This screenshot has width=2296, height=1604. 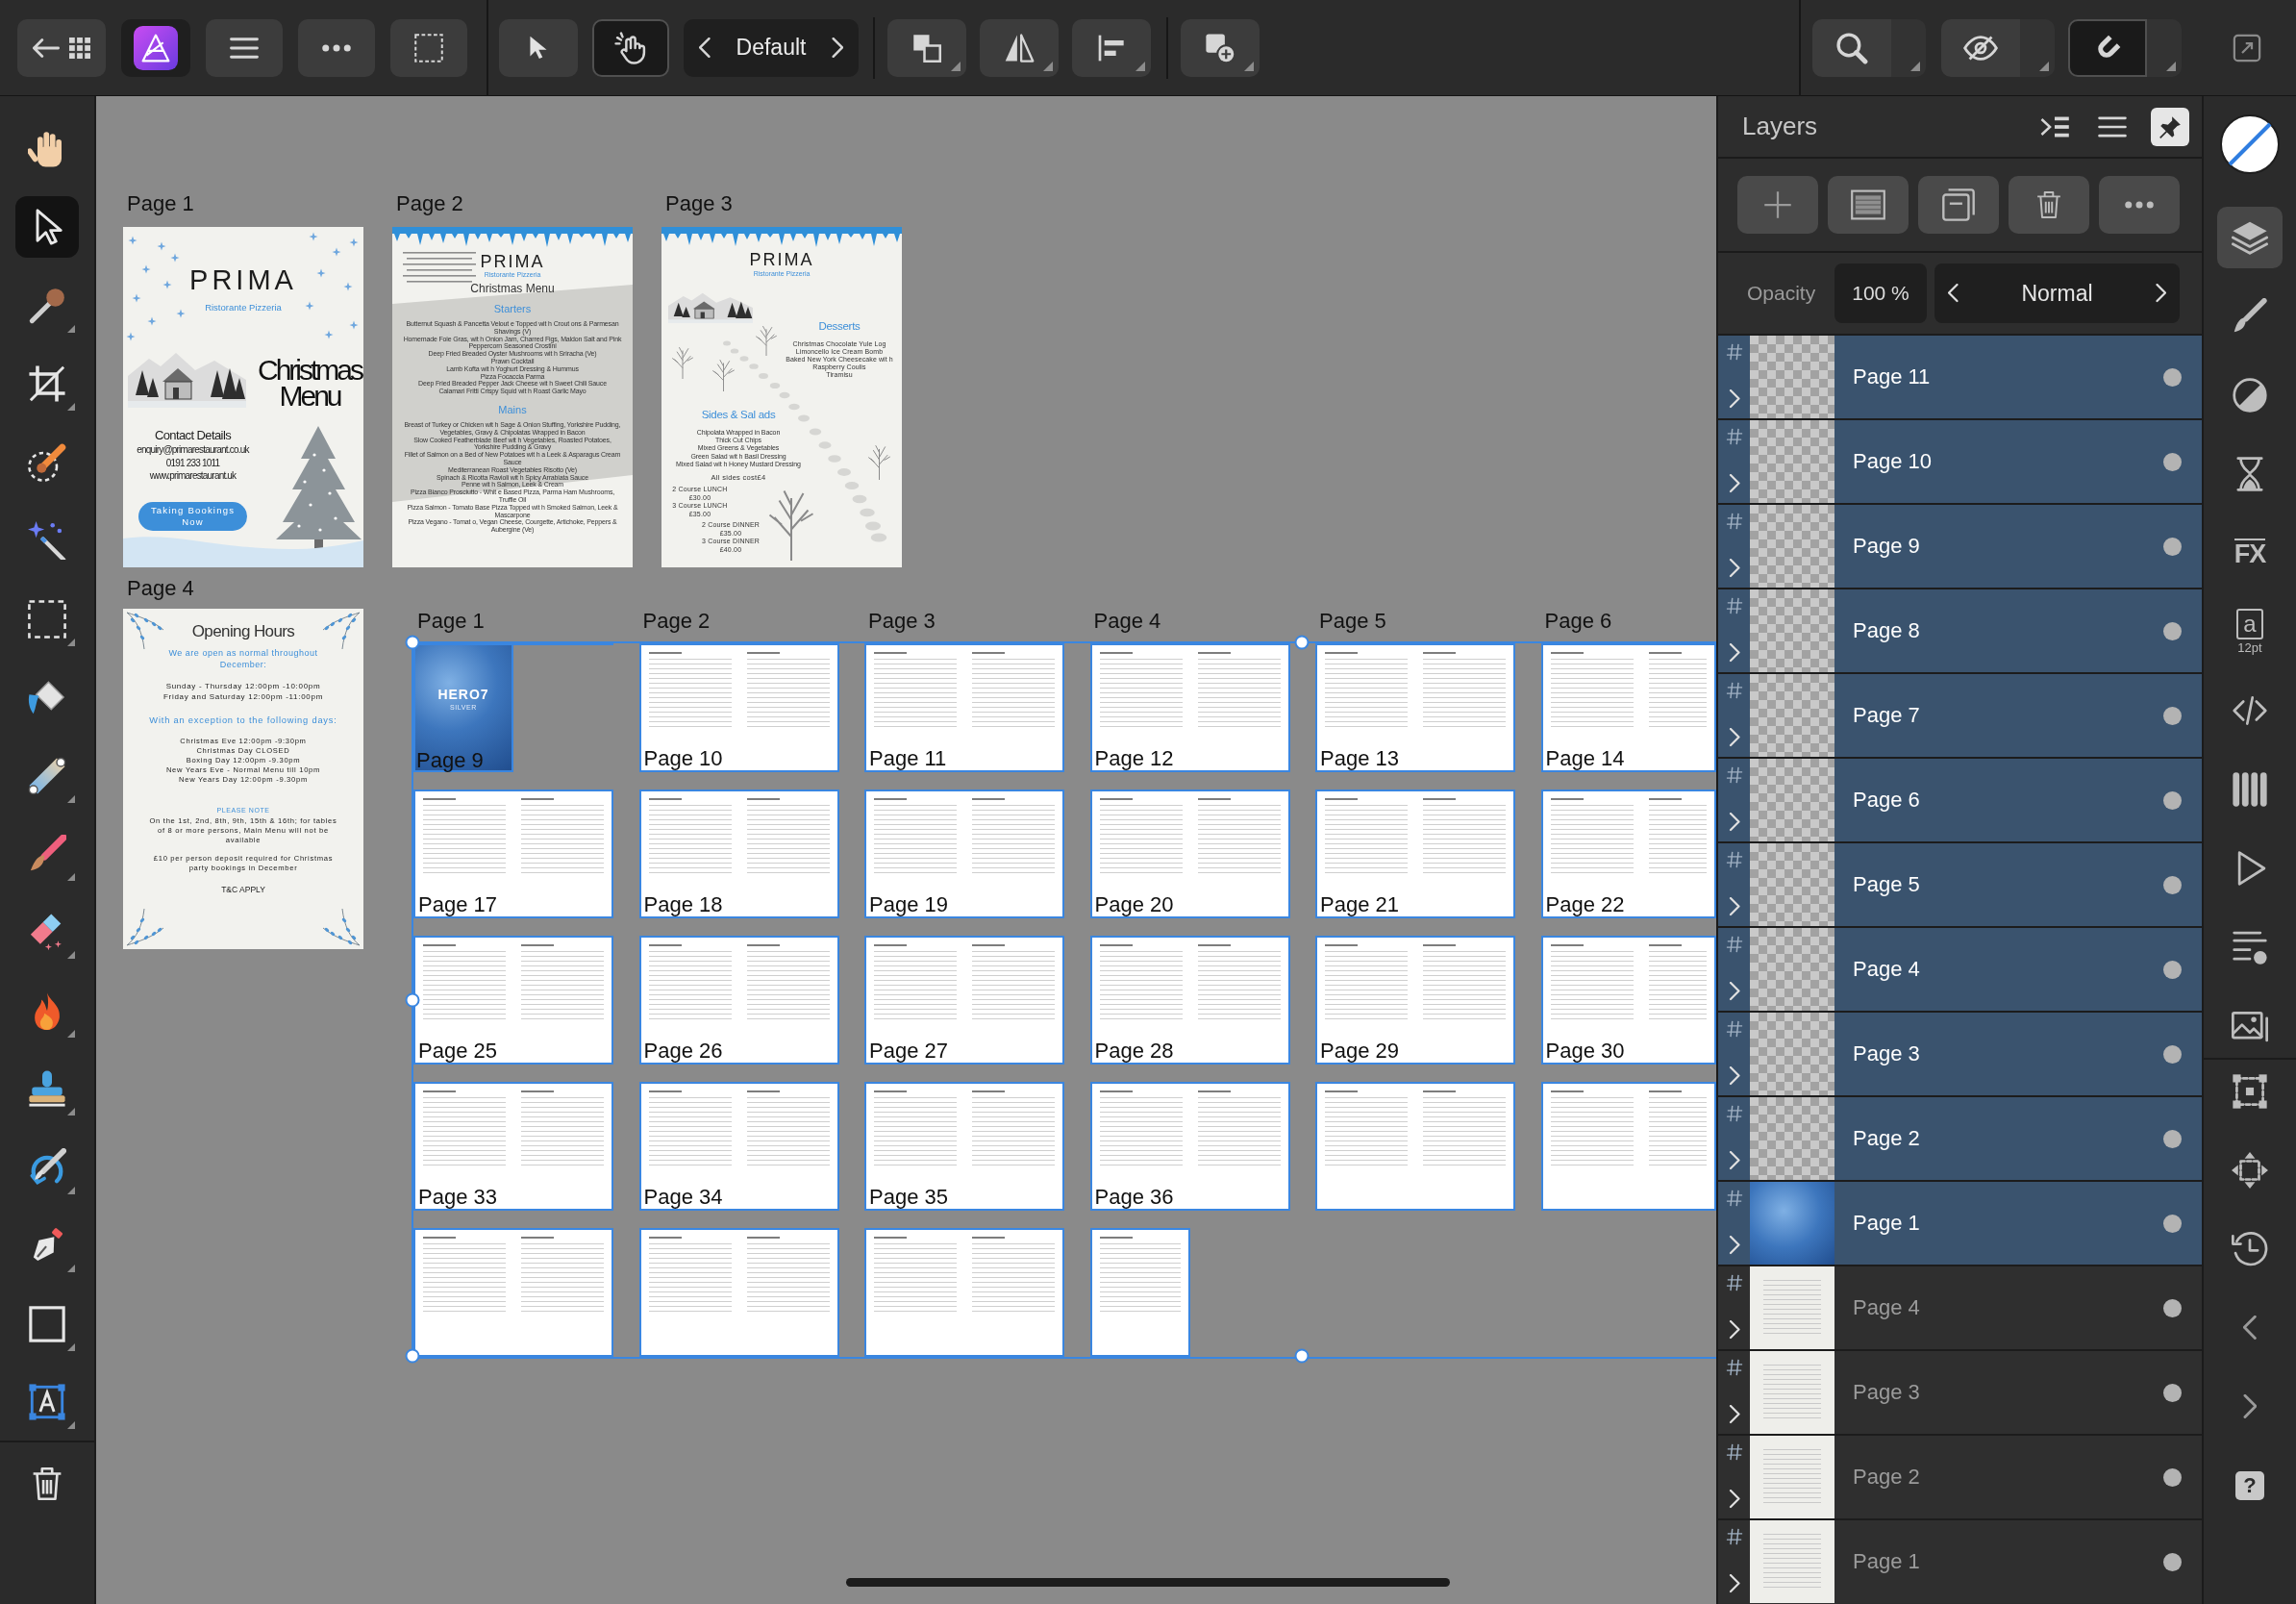 I want to click on gradient-icon, so click(x=47, y=775).